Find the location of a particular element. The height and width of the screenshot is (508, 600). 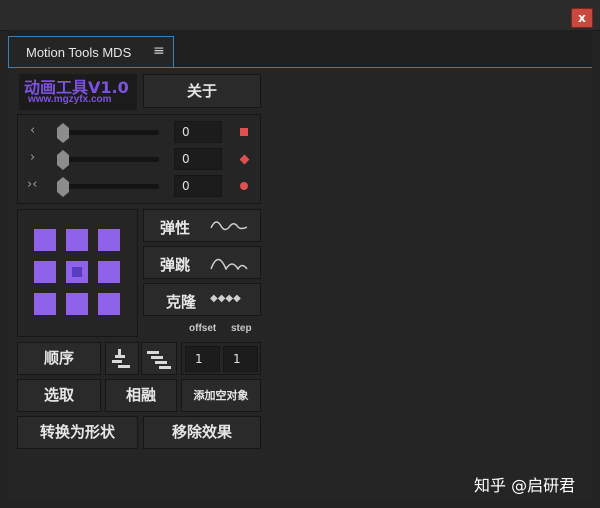

stagger-layers-button is located at coordinates (159, 358).